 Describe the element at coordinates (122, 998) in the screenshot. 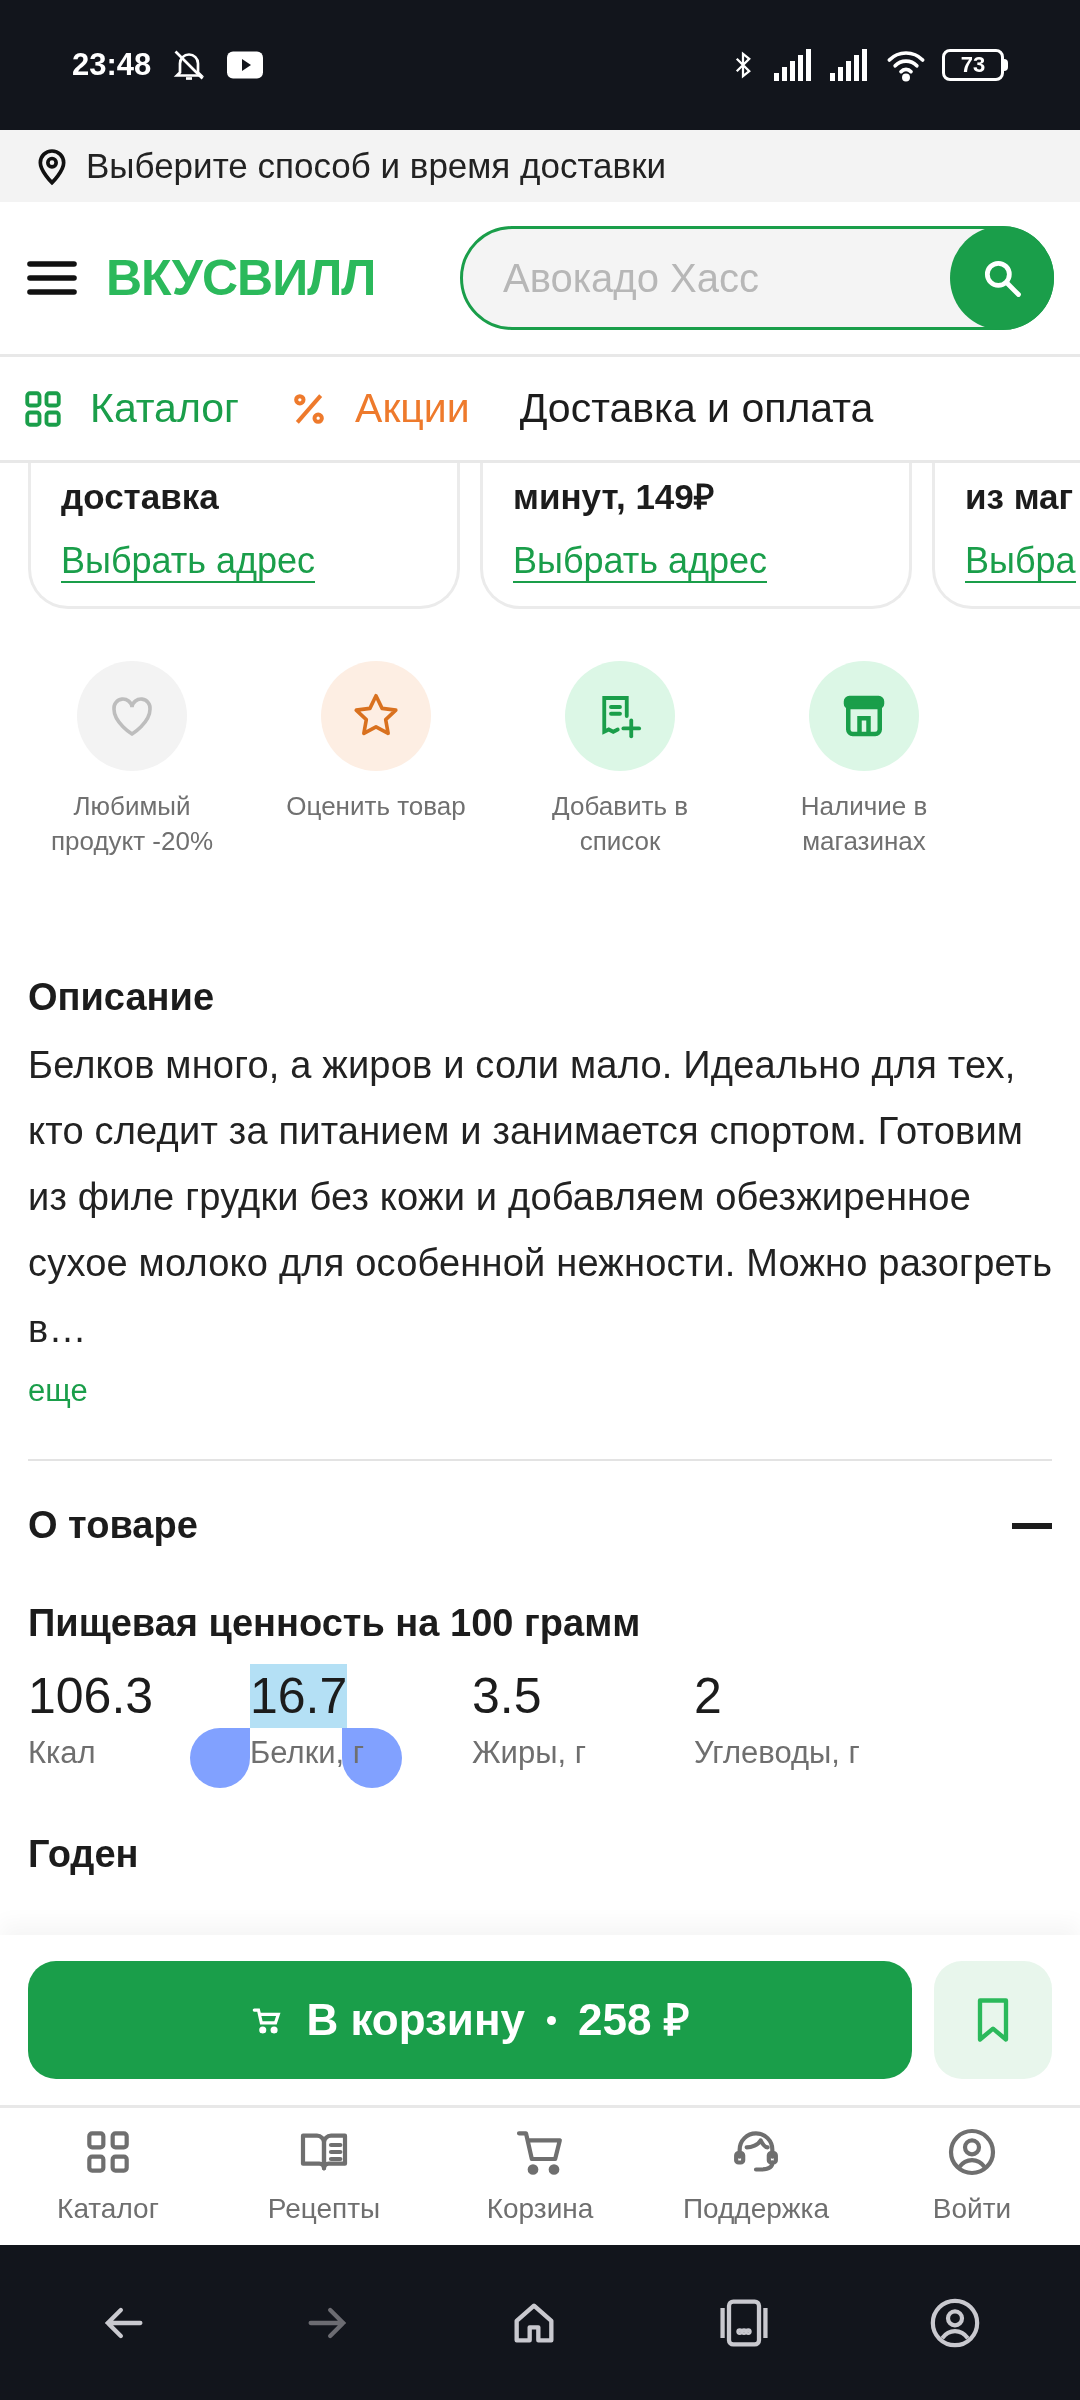

I see `section-title: Описание` at that location.